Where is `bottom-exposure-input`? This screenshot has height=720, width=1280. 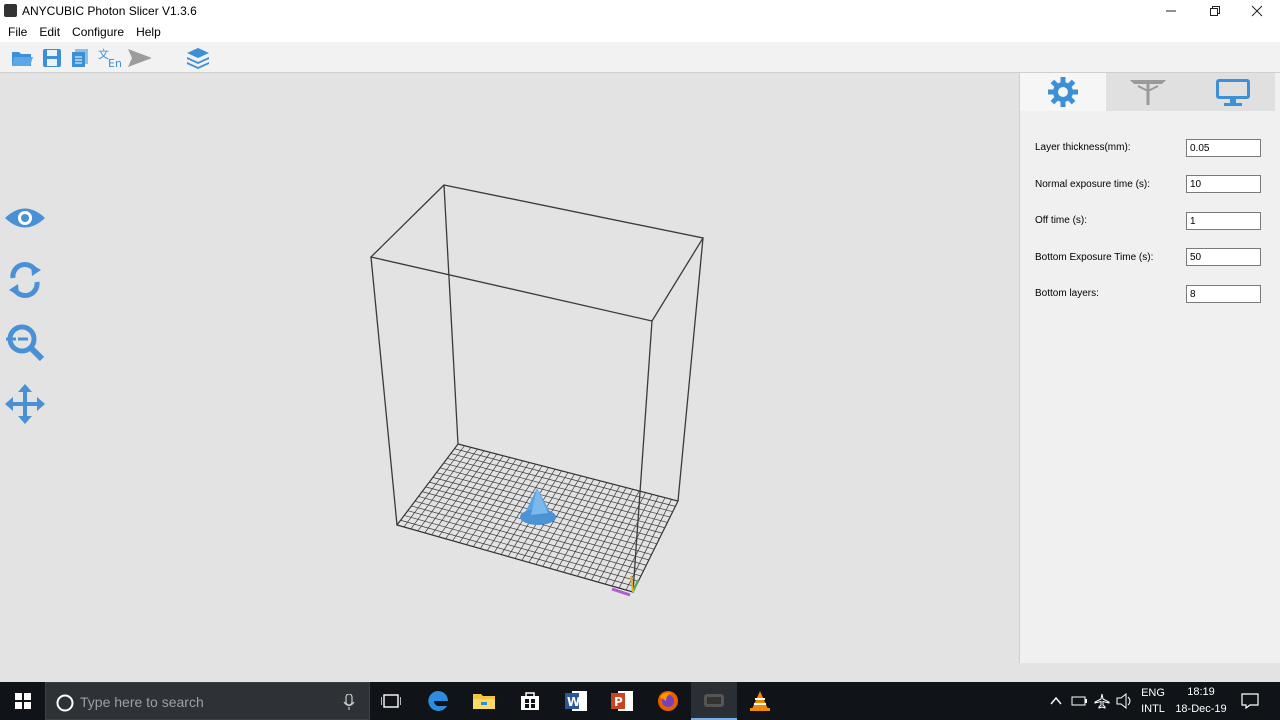
bottom-exposure-input is located at coordinates (1223, 257).